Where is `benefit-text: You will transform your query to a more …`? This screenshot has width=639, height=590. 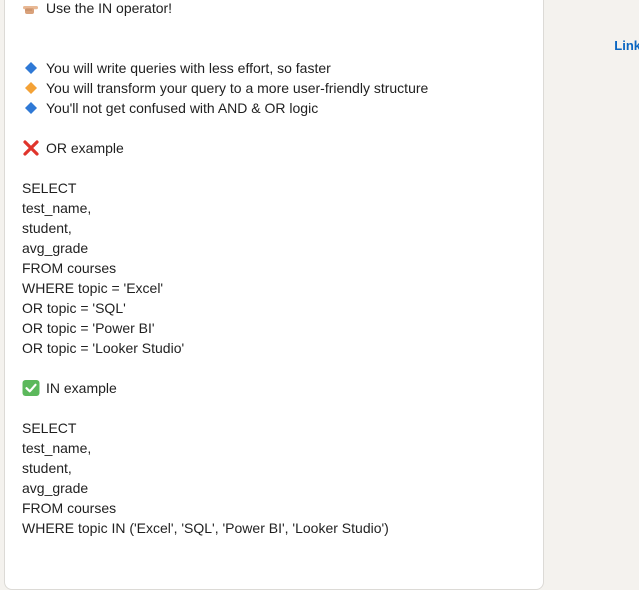
benefit-text: You will transform your query to a more … is located at coordinates (237, 88).